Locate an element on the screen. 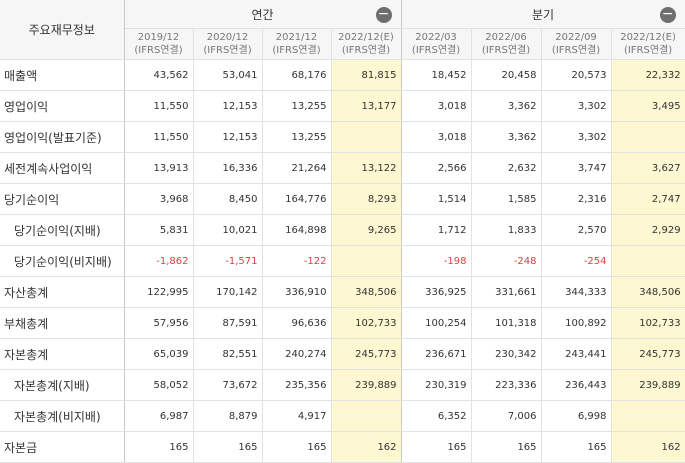 This screenshot has width=685, height=463. table-row: 자본금 165 165 165 162 165 165 165 162 is located at coordinates (342, 447).